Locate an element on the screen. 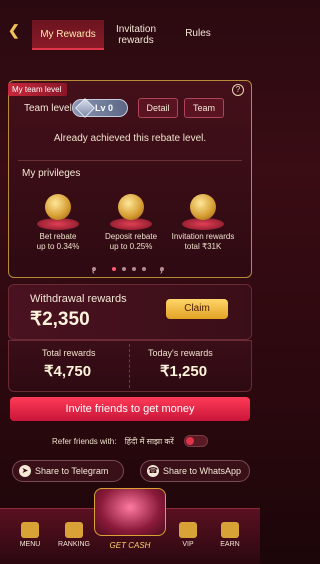 This screenshot has width=320, height=564. handshake-podium-icon is located at coordinates (203, 210).